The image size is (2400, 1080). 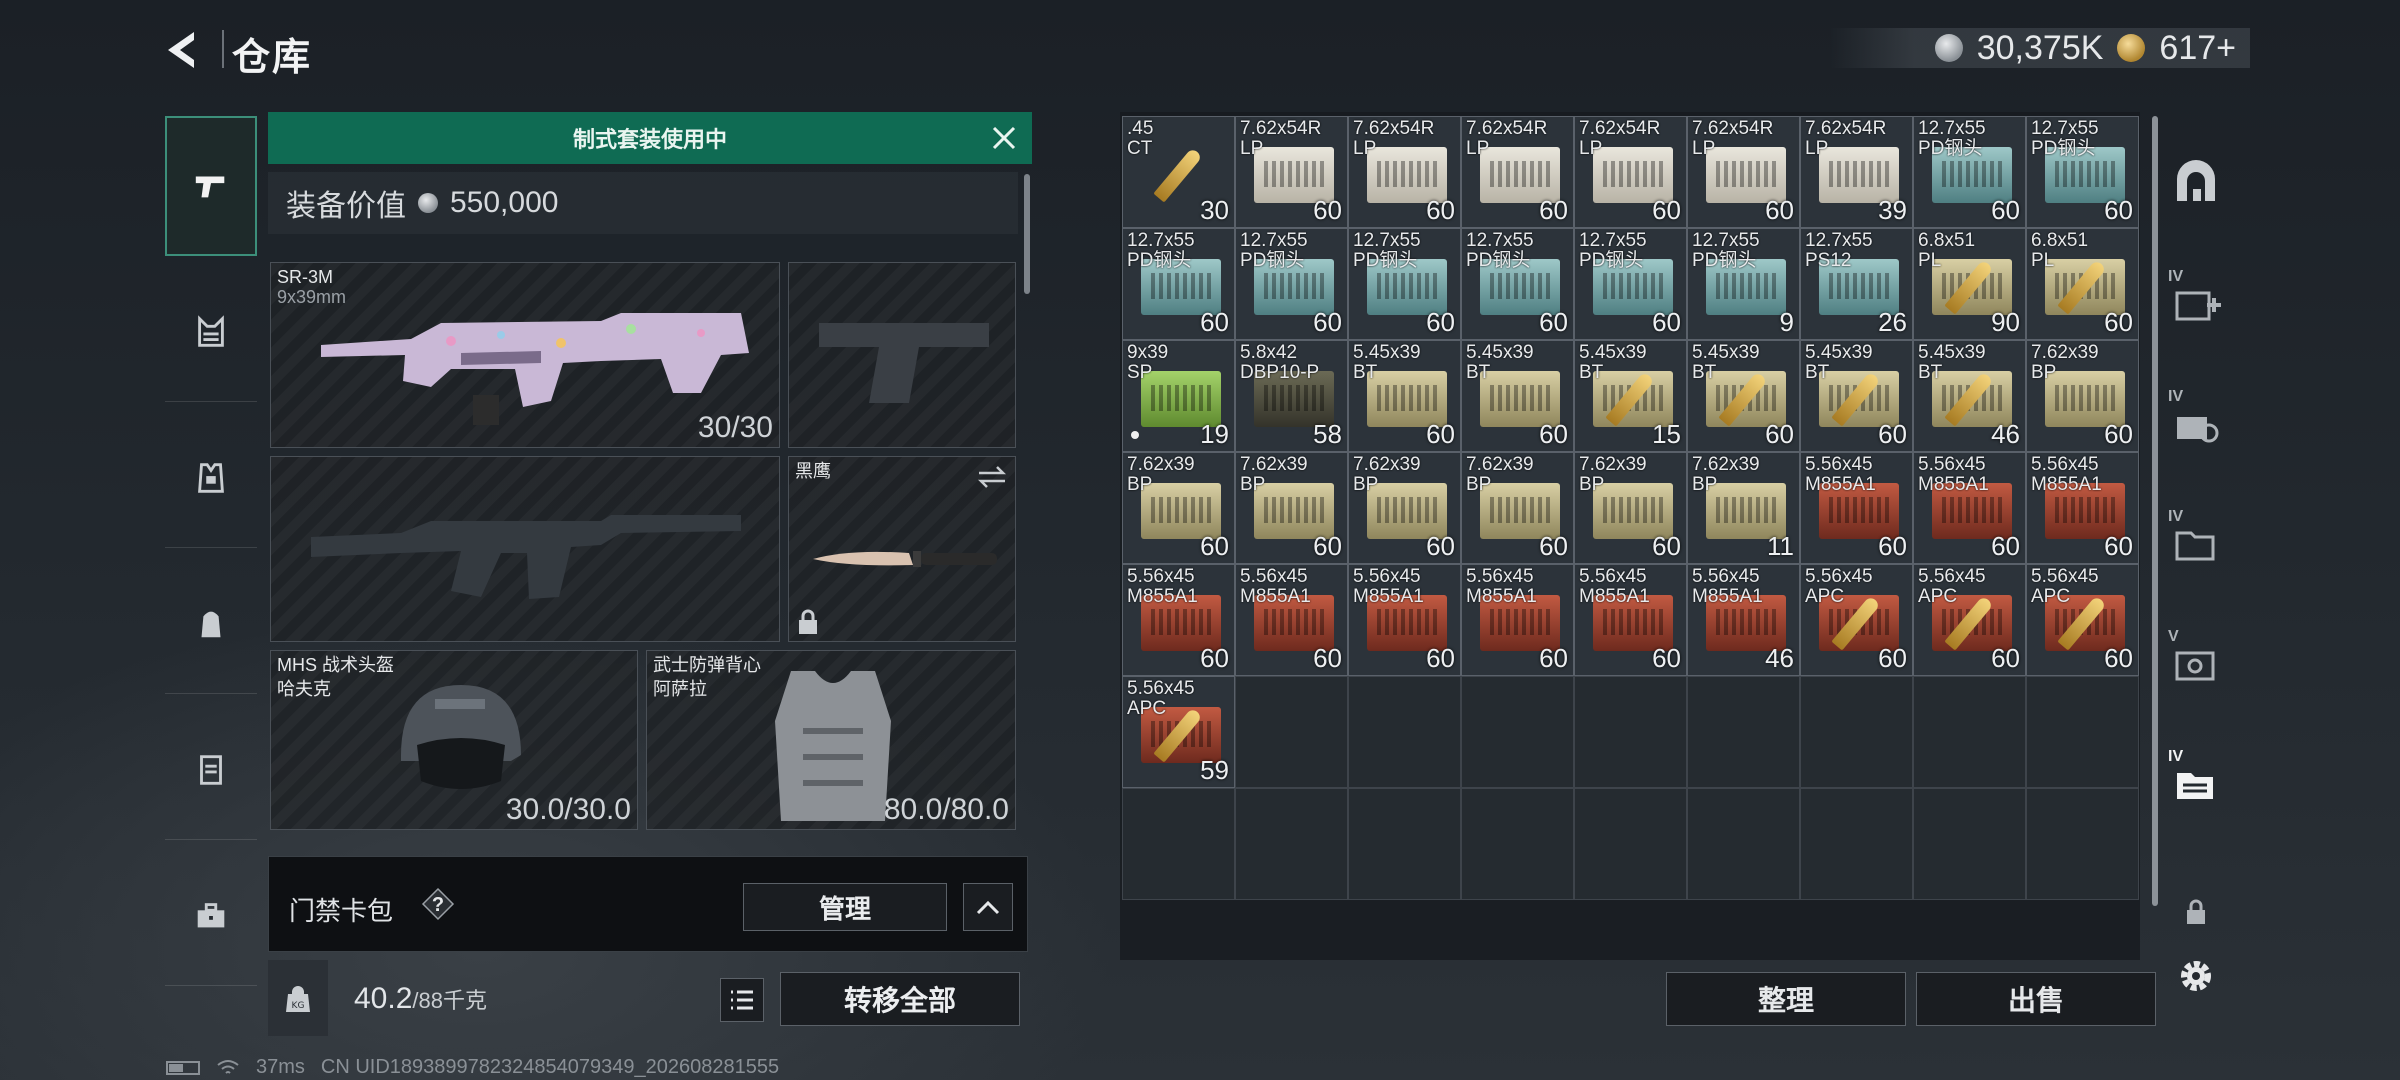 I want to click on gold-amount: 617+, so click(x=2197, y=48).